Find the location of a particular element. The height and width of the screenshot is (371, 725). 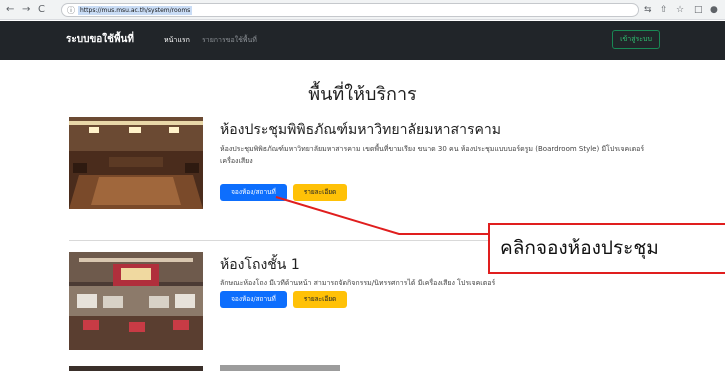

annotation-callout: คลิกจองห้องประชุม is located at coordinates (606, 248).